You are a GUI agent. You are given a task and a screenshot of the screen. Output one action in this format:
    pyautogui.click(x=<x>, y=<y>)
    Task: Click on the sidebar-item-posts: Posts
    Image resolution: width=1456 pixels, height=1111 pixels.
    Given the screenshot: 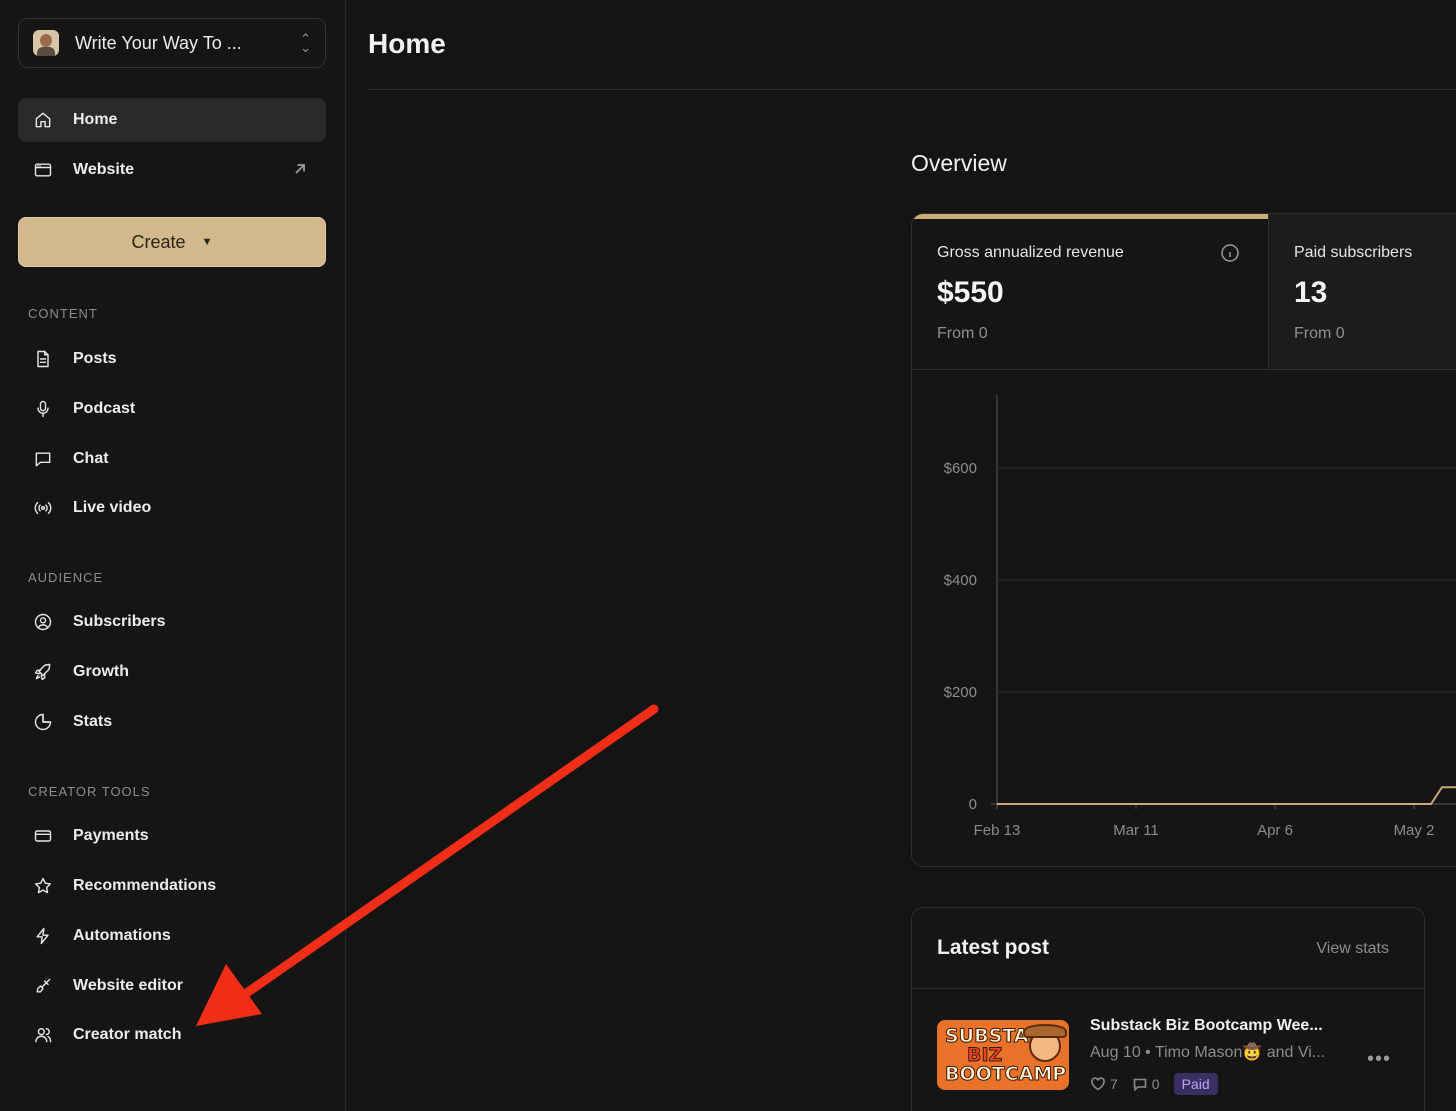 What is the action you would take?
    pyautogui.click(x=172, y=359)
    